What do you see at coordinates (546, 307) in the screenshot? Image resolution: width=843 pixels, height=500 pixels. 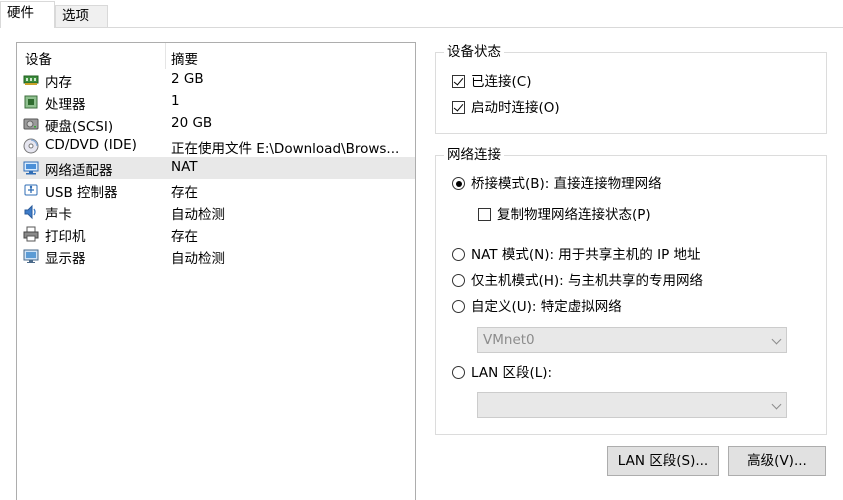 I see `custom-label: 自定义(U): 特定虚拟网络` at bounding box center [546, 307].